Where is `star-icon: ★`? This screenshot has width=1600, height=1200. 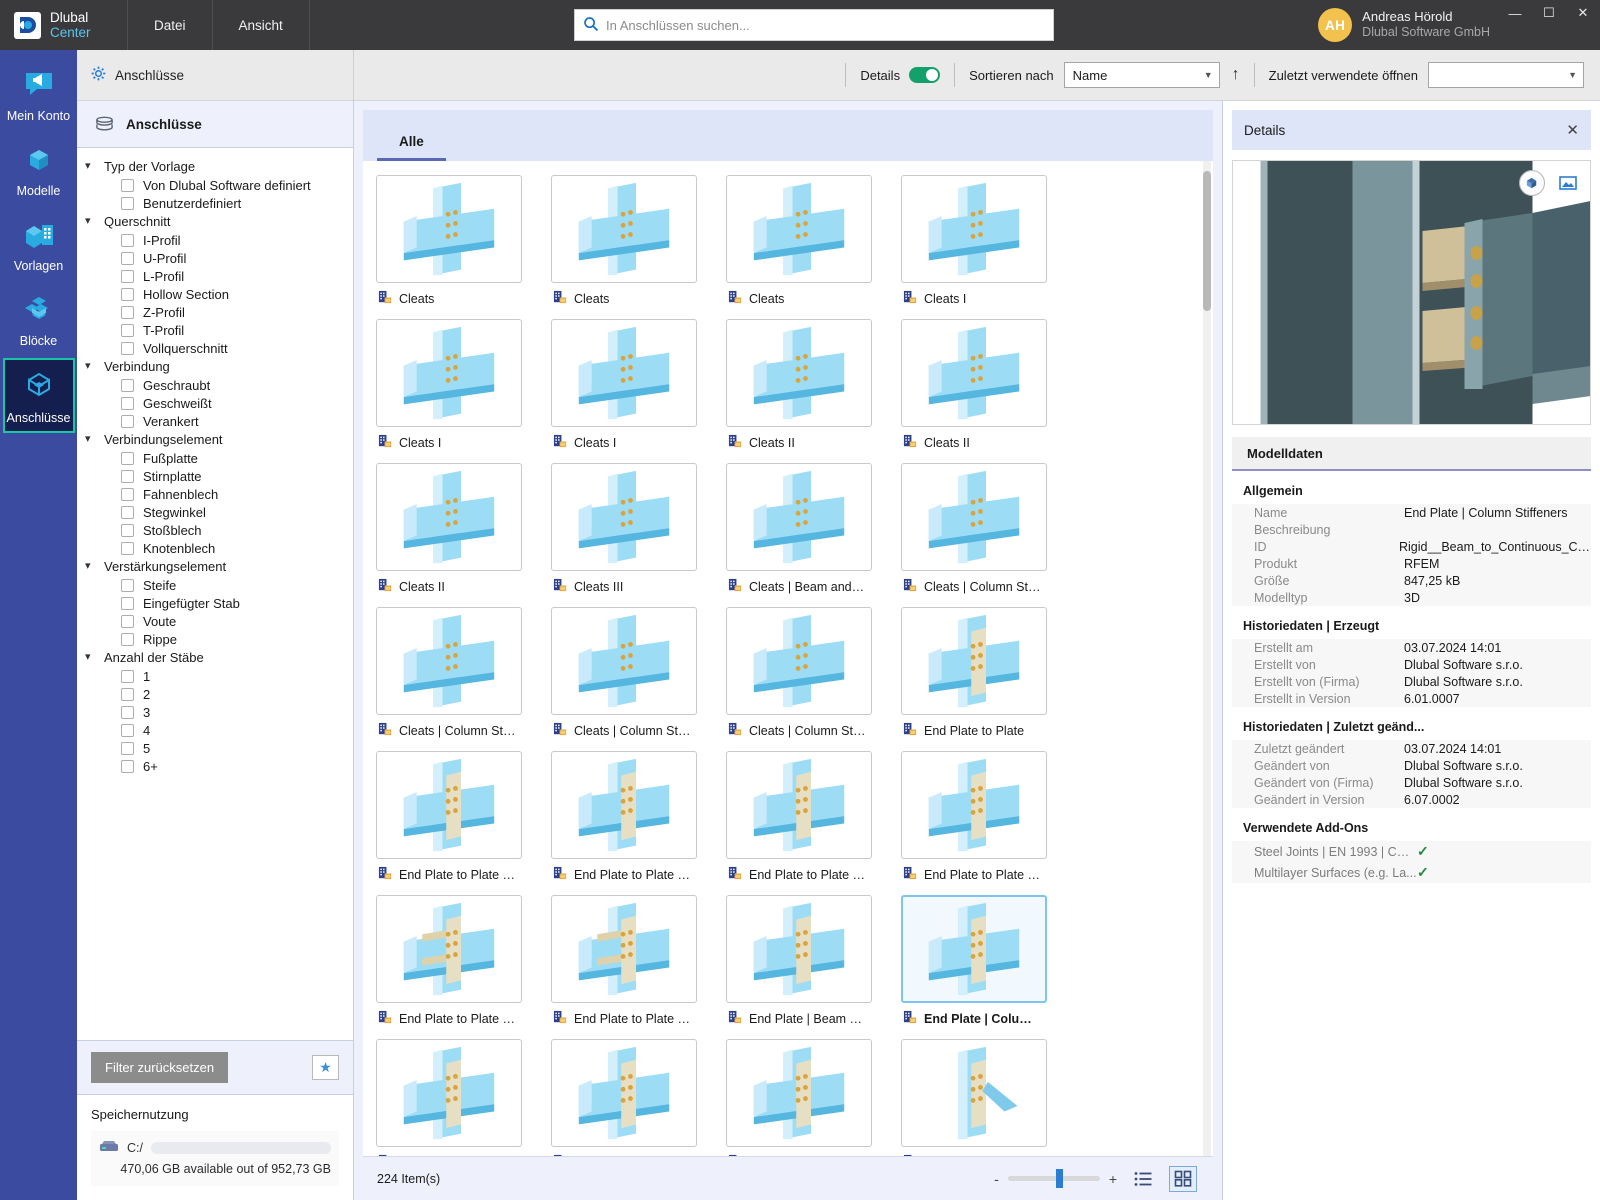
star-icon: ★ is located at coordinates (325, 1067).